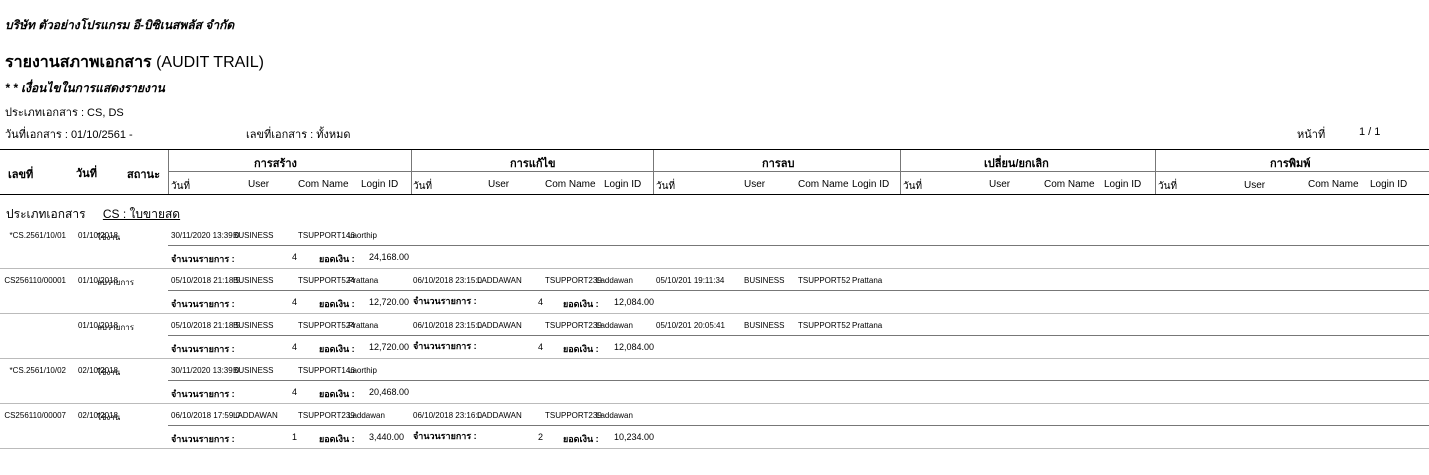  What do you see at coordinates (38, 370) in the screenshot?
I see `row-doc-no: *CS.2561/10/02` at bounding box center [38, 370].